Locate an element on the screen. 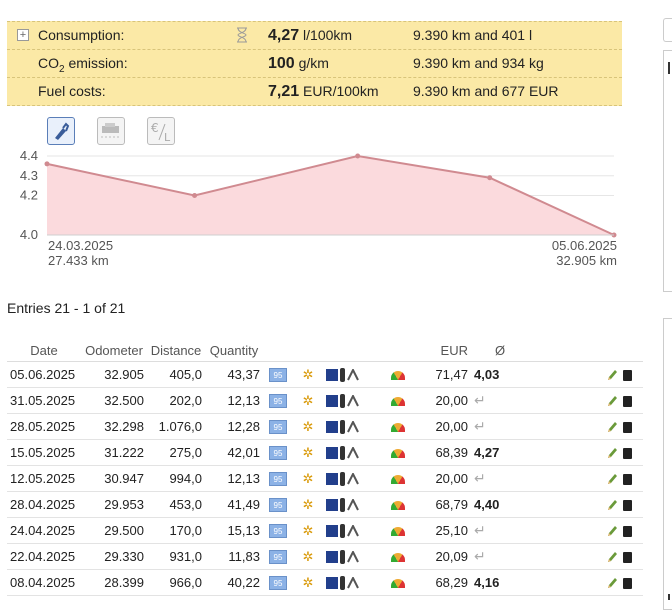 This screenshot has width=672, height=610. table-row: 12.05.2025 30.947 994,0 12,13 95 ✲ 20,00 ↵ is located at coordinates (325, 478).